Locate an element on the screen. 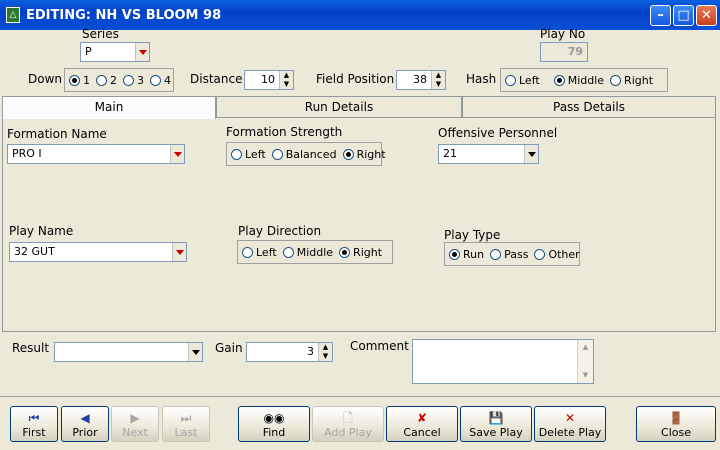 The height and width of the screenshot is (450, 720). save-play-button: 💾 Save Play is located at coordinates (496, 424).